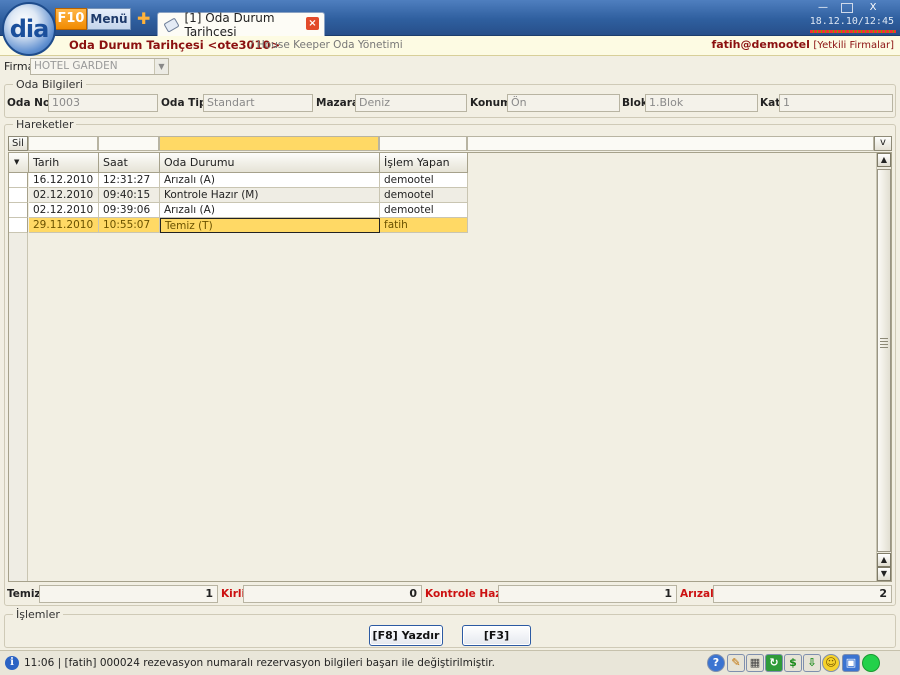 The image size is (900, 675). I want to click on clock-indicator-bar, so click(853, 31).